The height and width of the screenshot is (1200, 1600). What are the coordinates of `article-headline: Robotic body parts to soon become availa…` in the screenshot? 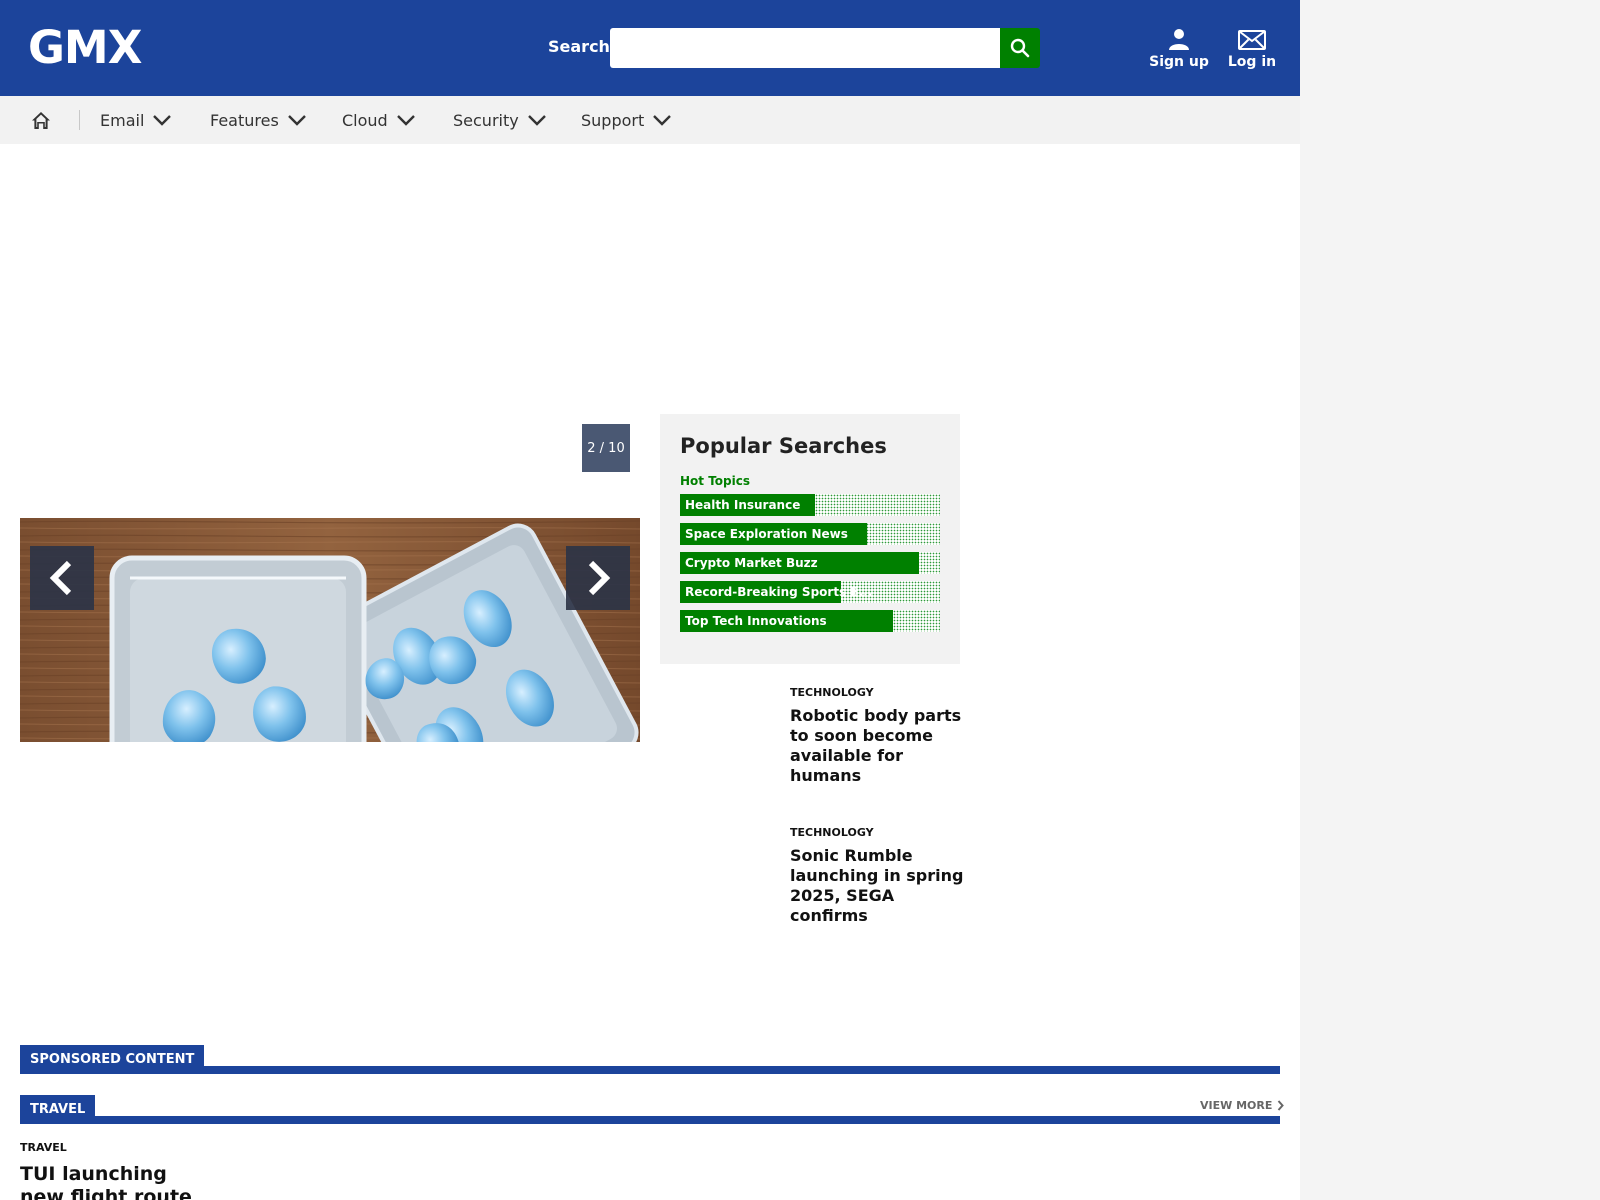 It's located at (877, 746).